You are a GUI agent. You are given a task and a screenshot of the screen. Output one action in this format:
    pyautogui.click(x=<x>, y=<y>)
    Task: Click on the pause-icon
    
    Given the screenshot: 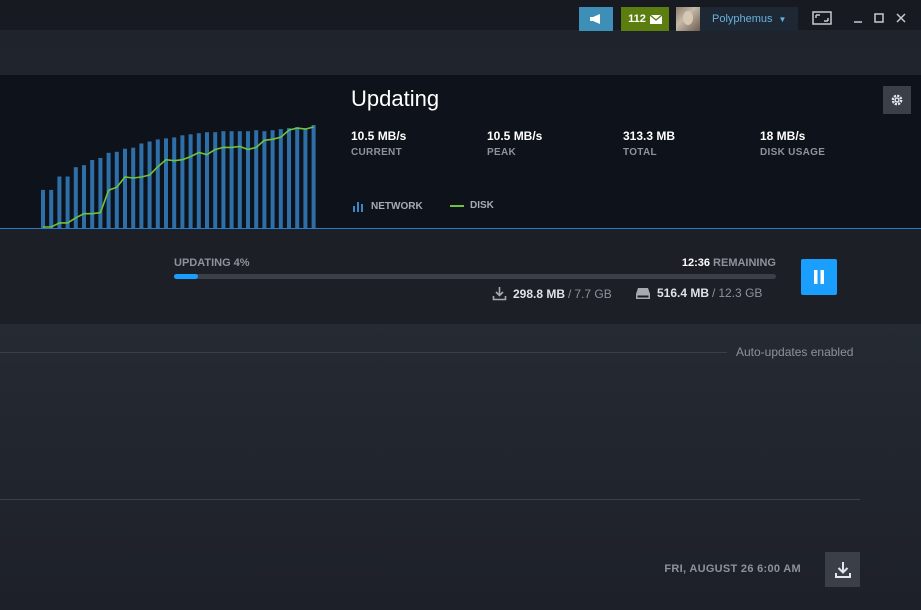 What is the action you would take?
    pyautogui.click(x=819, y=277)
    